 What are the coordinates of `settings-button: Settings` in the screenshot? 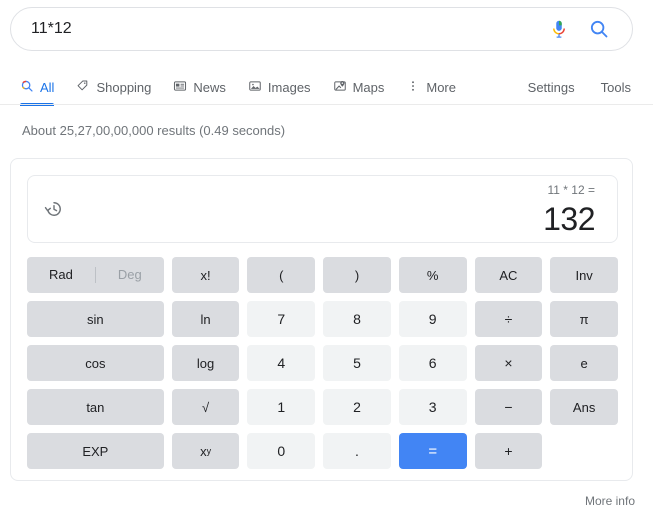 It's located at (551, 87).